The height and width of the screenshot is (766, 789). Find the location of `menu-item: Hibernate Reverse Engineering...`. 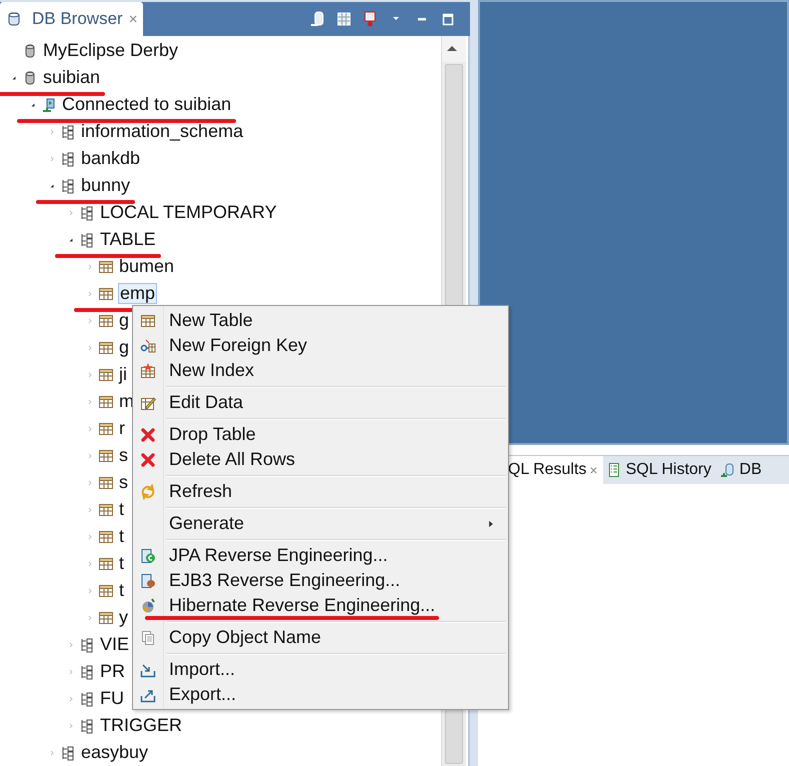

menu-item: Hibernate Reverse Engineering... is located at coordinates (320, 605).